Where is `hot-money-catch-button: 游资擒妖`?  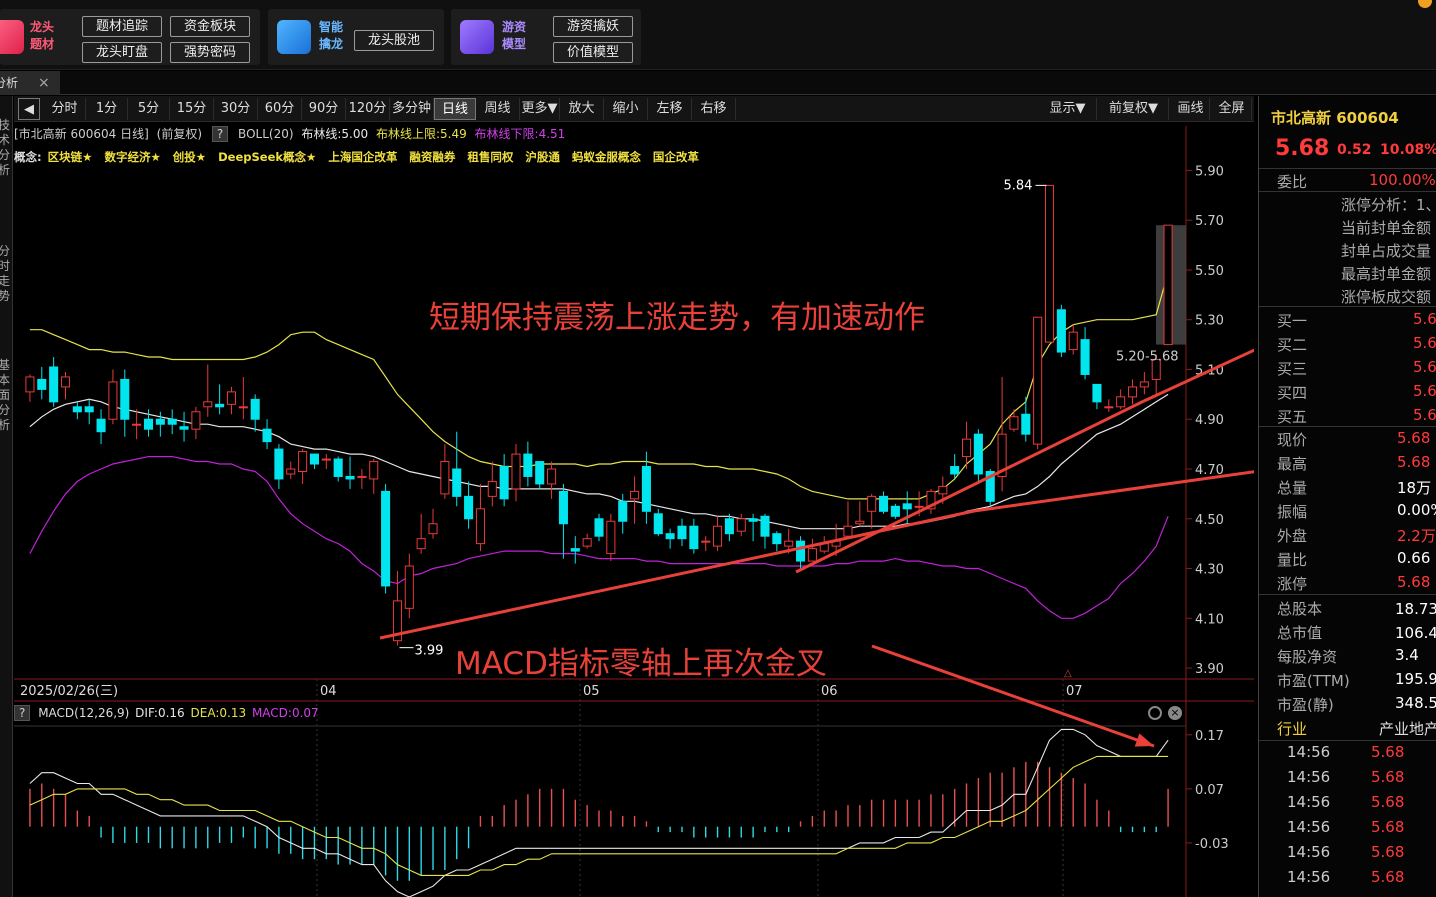
hot-money-catch-button: 游资擒妖 is located at coordinates (593, 26).